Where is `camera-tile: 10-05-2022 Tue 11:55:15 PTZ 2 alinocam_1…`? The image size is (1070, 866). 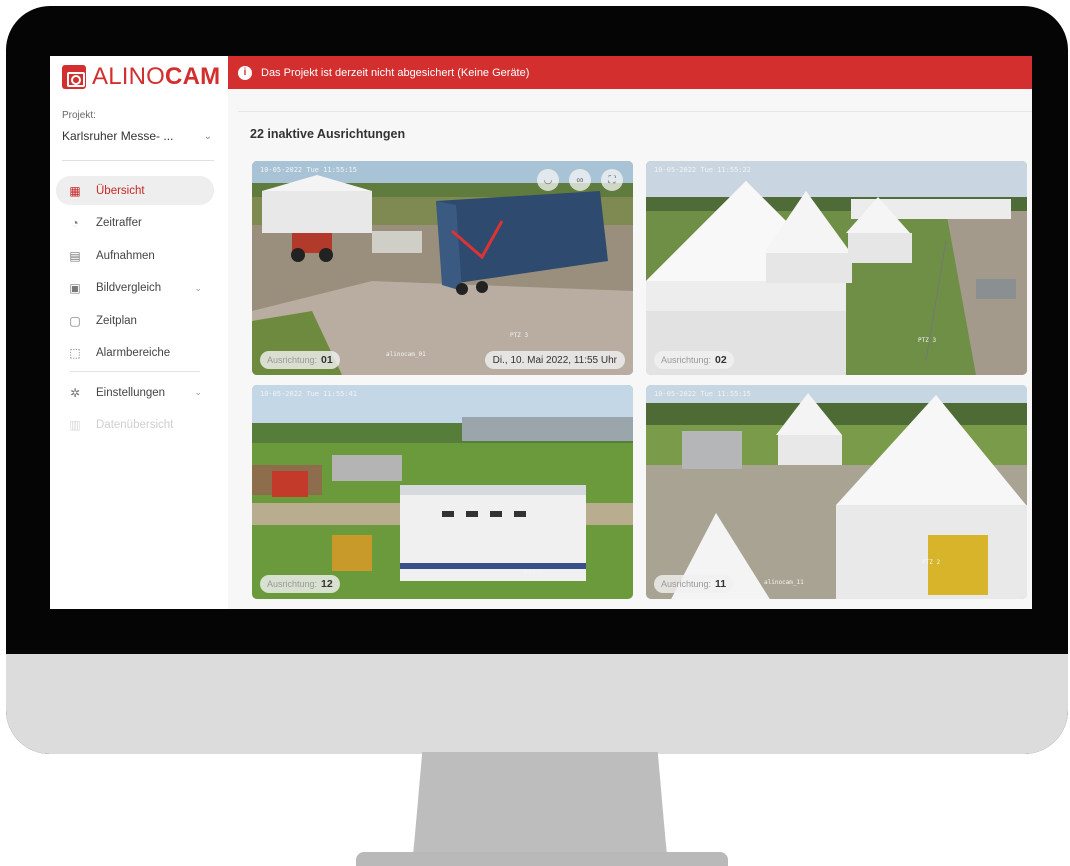 camera-tile: 10-05-2022 Tue 11:55:15 PTZ 2 alinocam_1… is located at coordinates (836, 492).